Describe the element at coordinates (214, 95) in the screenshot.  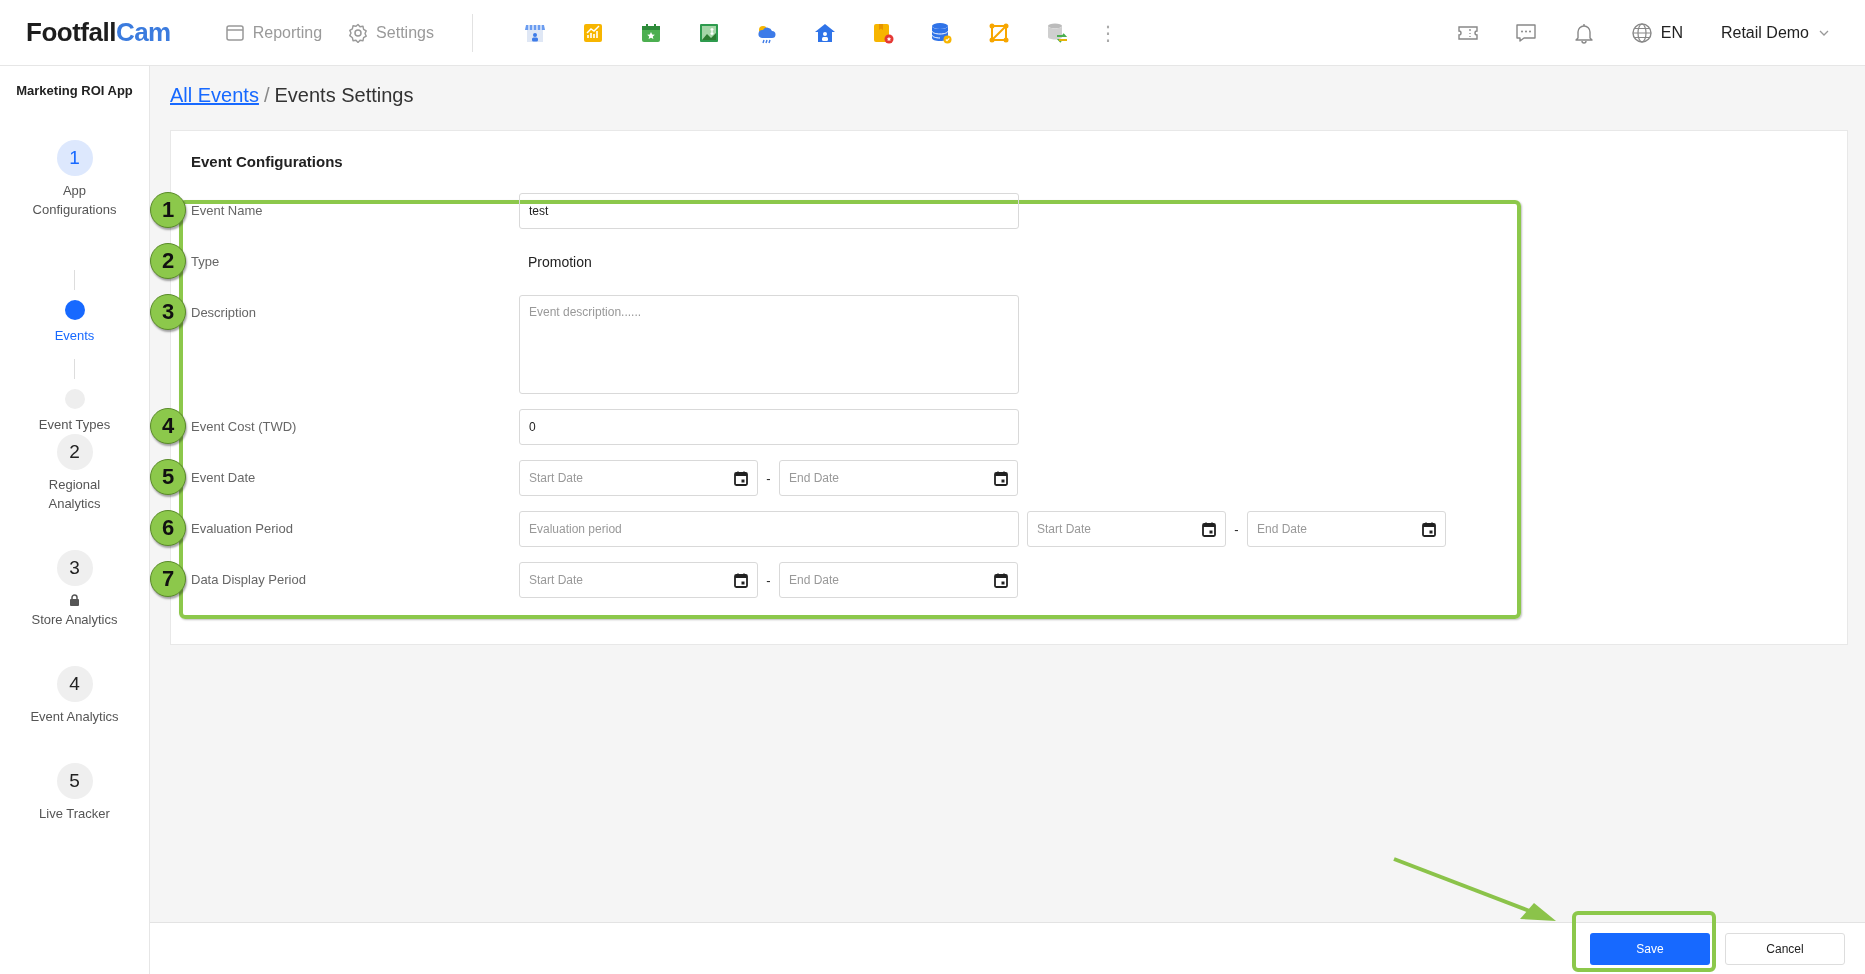
I see `breadcrumb-link: All Events` at that location.